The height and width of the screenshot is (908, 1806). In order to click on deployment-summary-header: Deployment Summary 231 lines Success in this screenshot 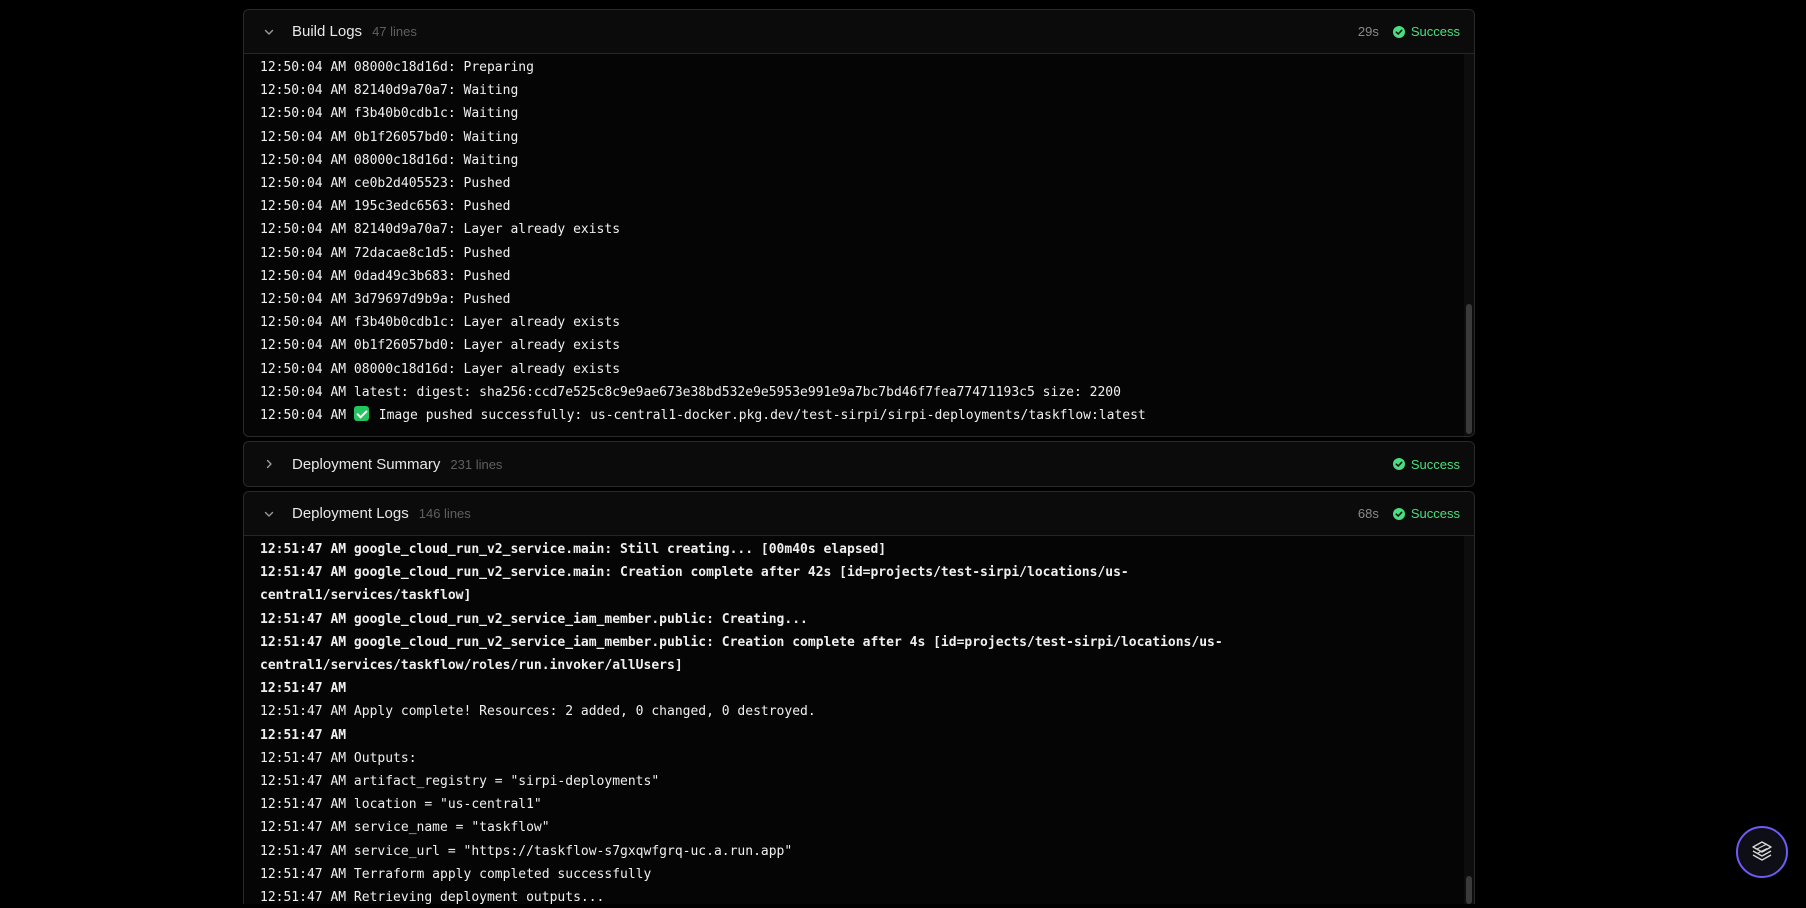, I will do `click(859, 464)`.